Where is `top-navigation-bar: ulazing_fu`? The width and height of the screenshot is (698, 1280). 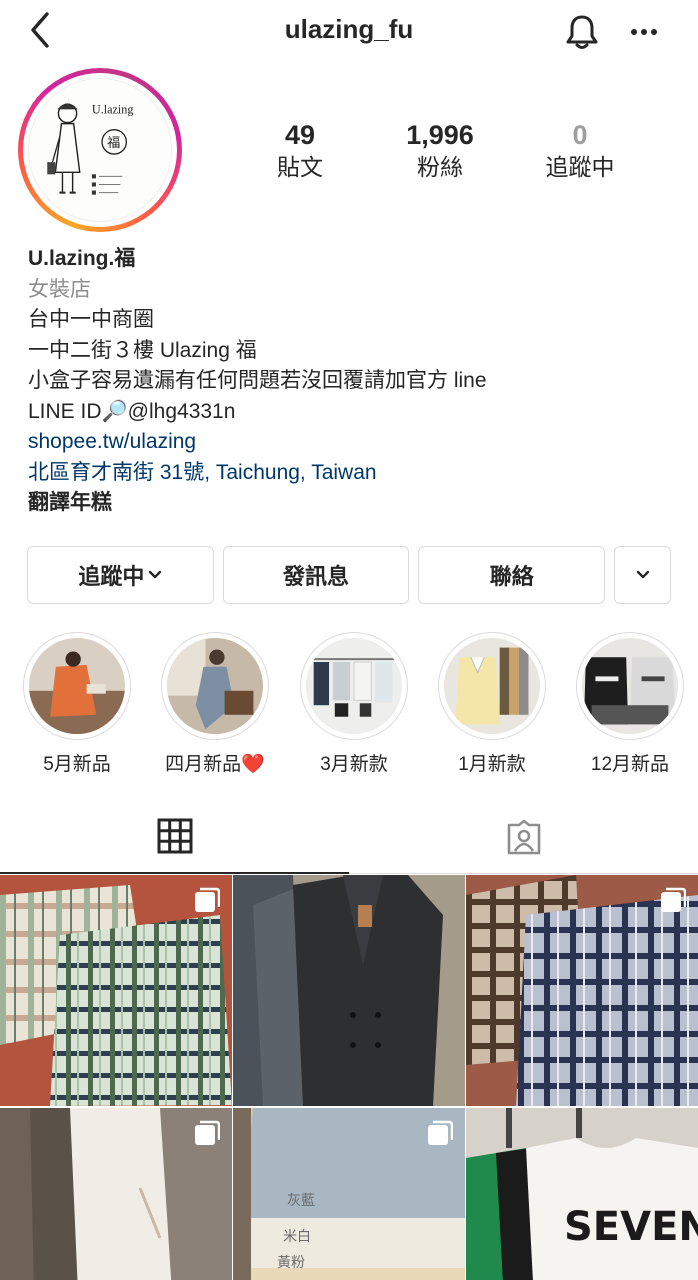 top-navigation-bar: ulazing_fu is located at coordinates (349, 32).